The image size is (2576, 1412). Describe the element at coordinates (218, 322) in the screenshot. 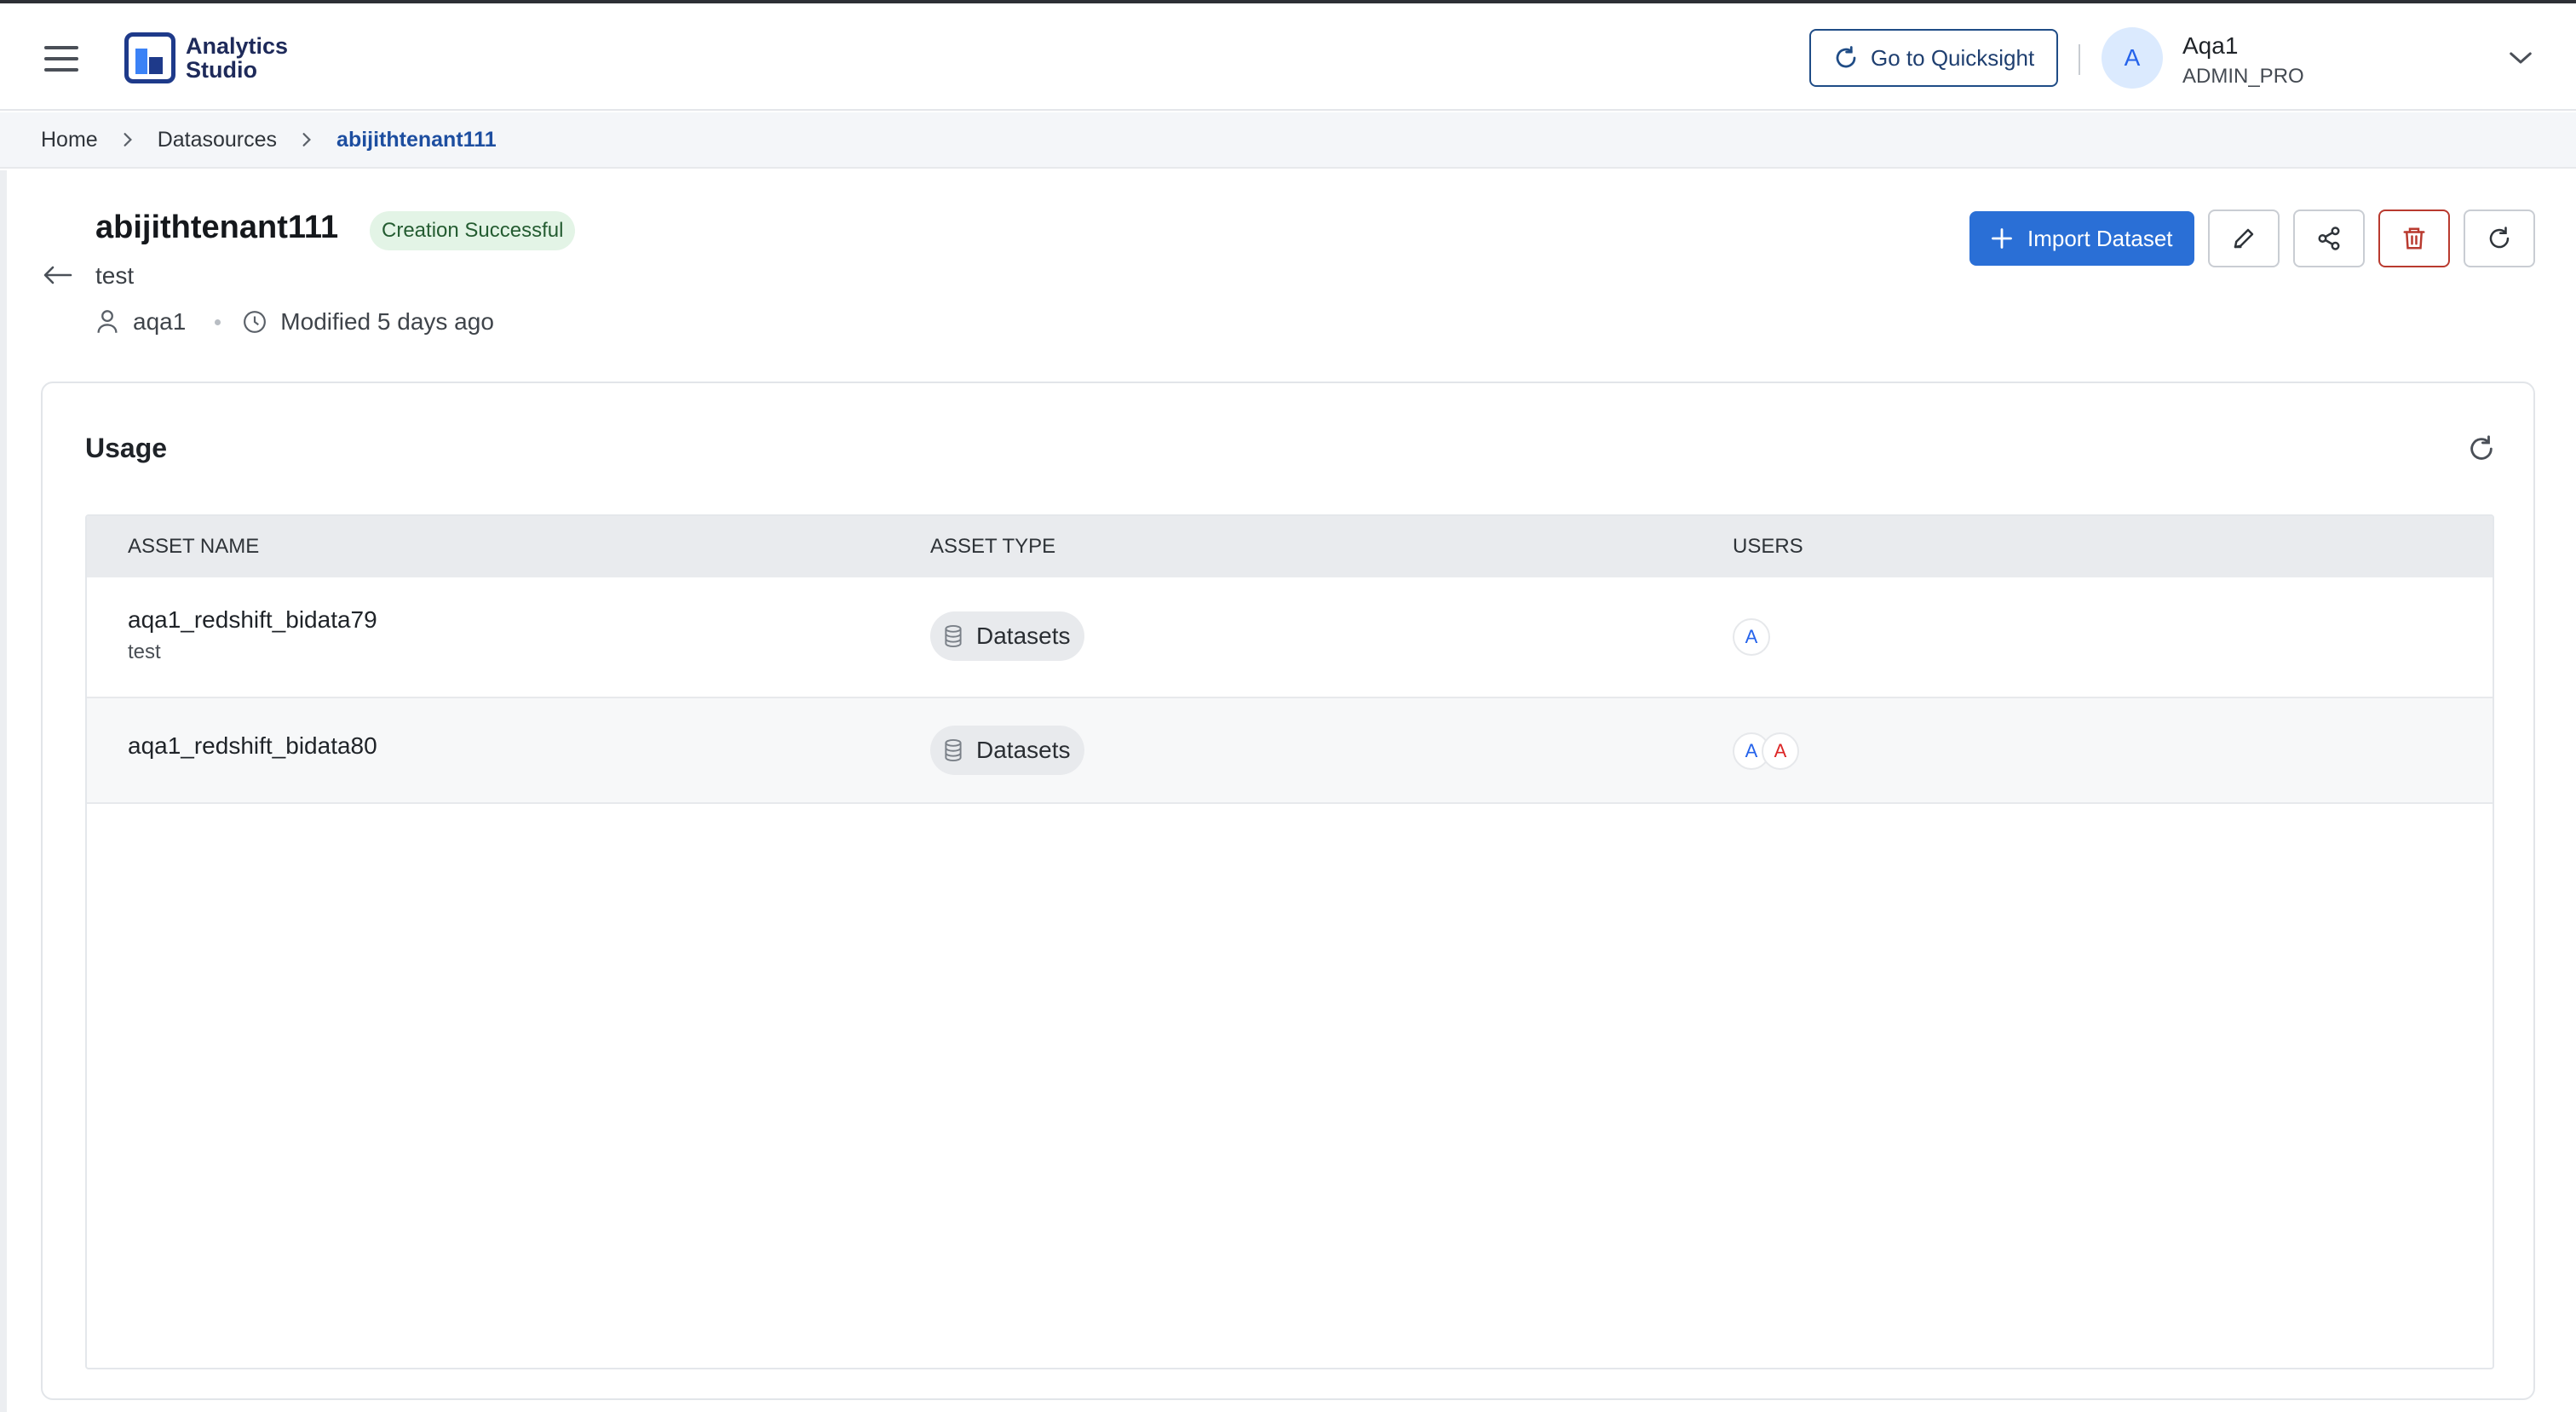

I see `separator-dot` at that location.